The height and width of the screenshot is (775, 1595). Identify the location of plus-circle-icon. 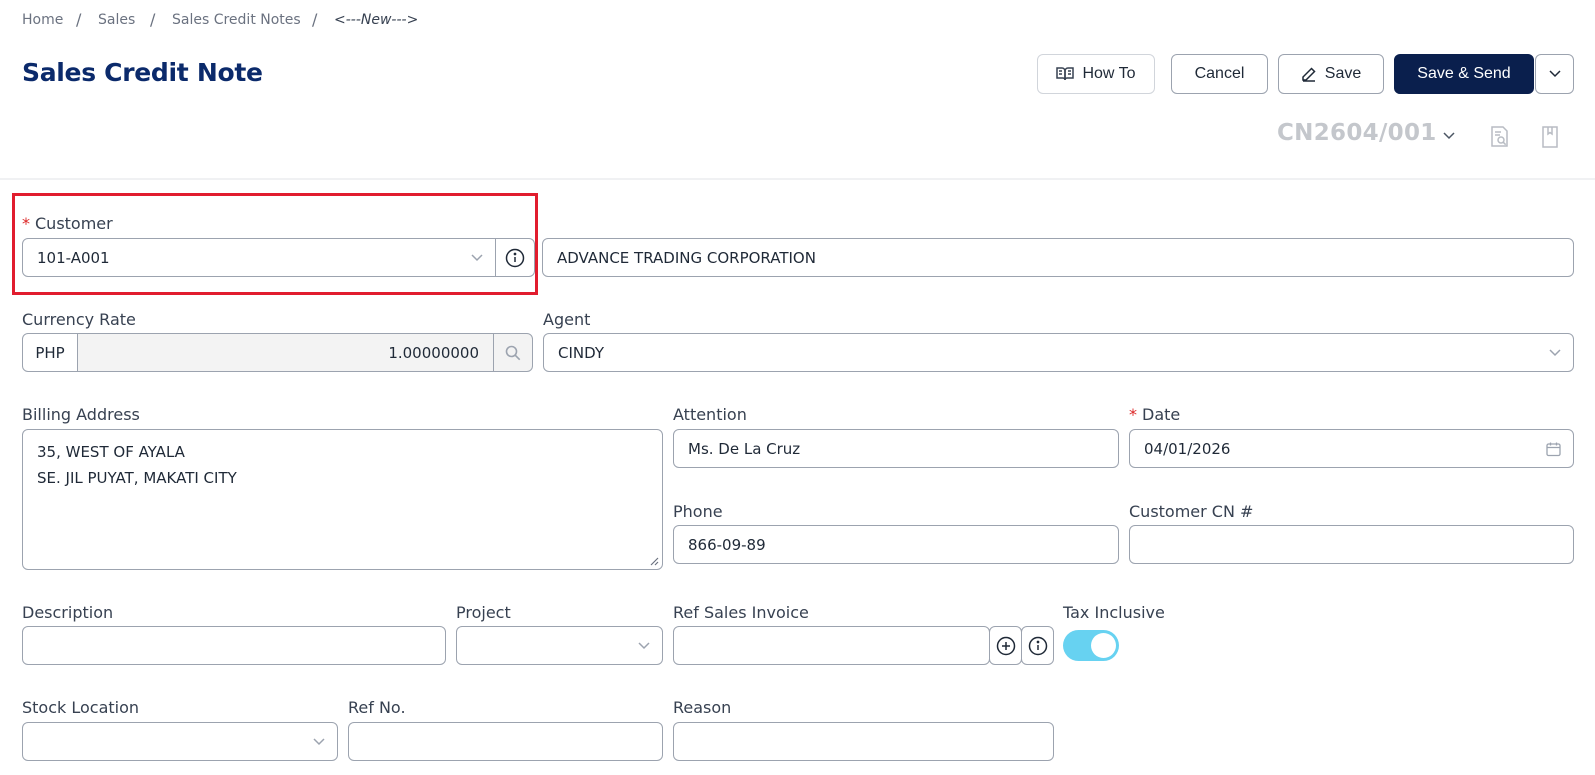
(1005, 645).